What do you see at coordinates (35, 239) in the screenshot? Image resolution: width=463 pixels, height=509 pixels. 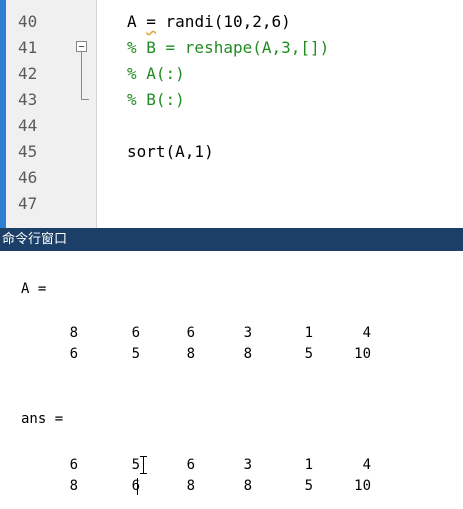 I see `command-window-title: 命令行窗口` at bounding box center [35, 239].